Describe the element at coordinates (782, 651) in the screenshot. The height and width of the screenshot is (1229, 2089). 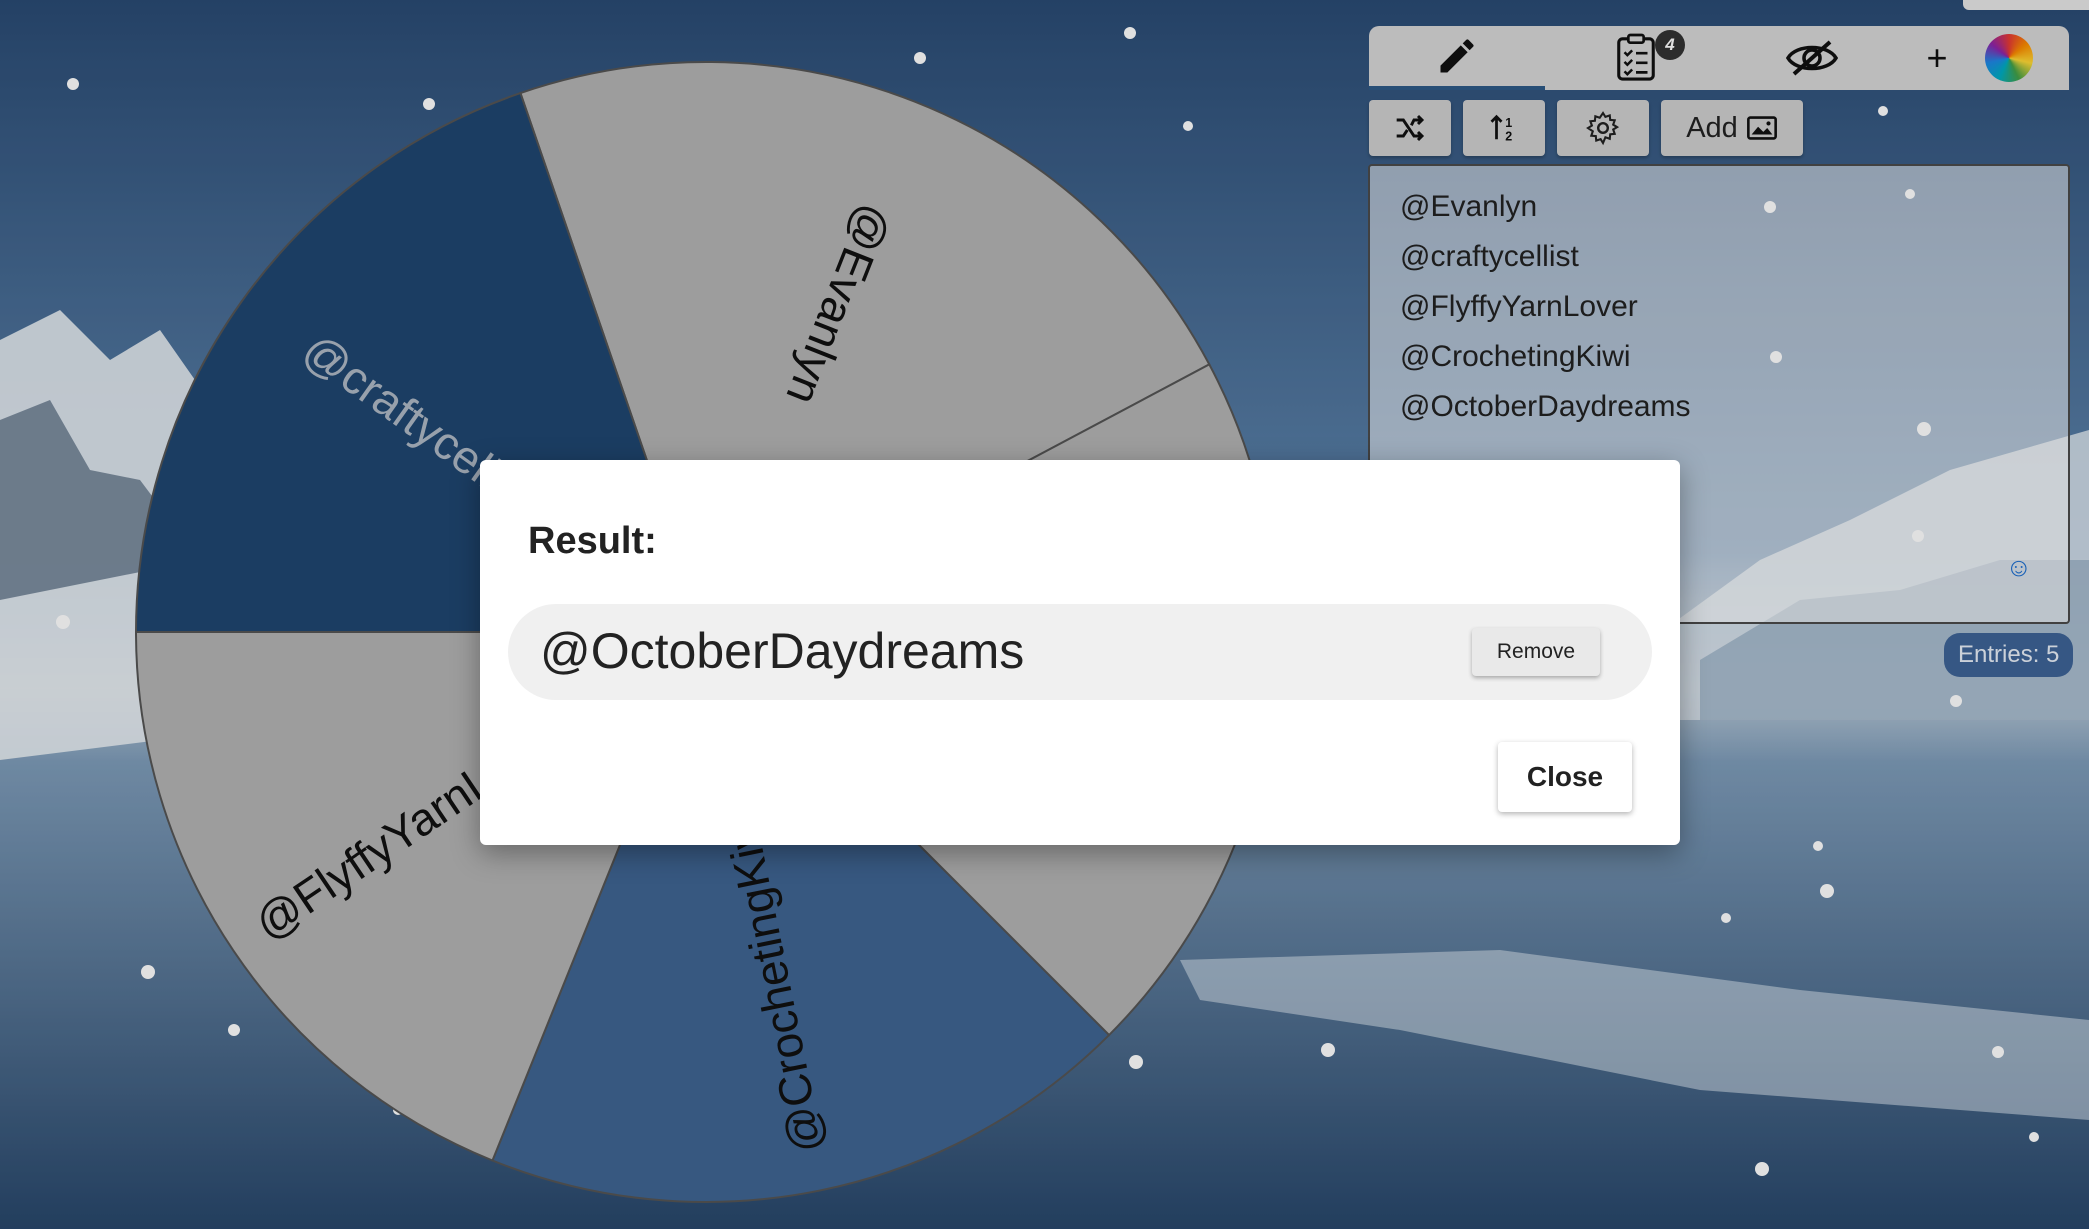
I see `winner-name: @OctoberDaydreams` at that location.